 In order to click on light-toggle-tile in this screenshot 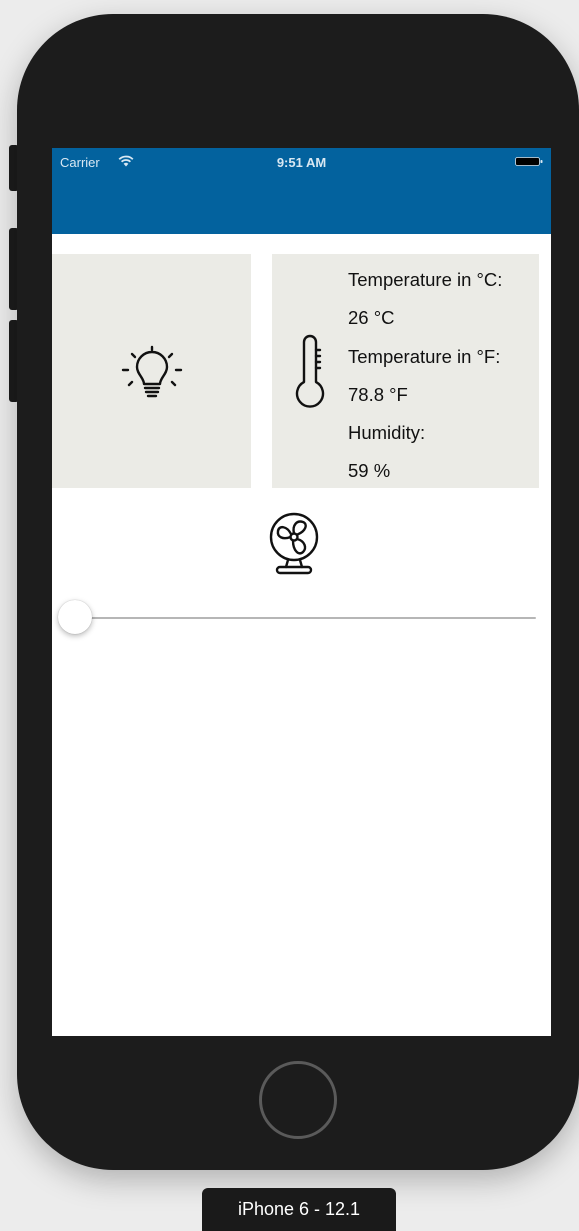, I will do `click(151, 371)`.